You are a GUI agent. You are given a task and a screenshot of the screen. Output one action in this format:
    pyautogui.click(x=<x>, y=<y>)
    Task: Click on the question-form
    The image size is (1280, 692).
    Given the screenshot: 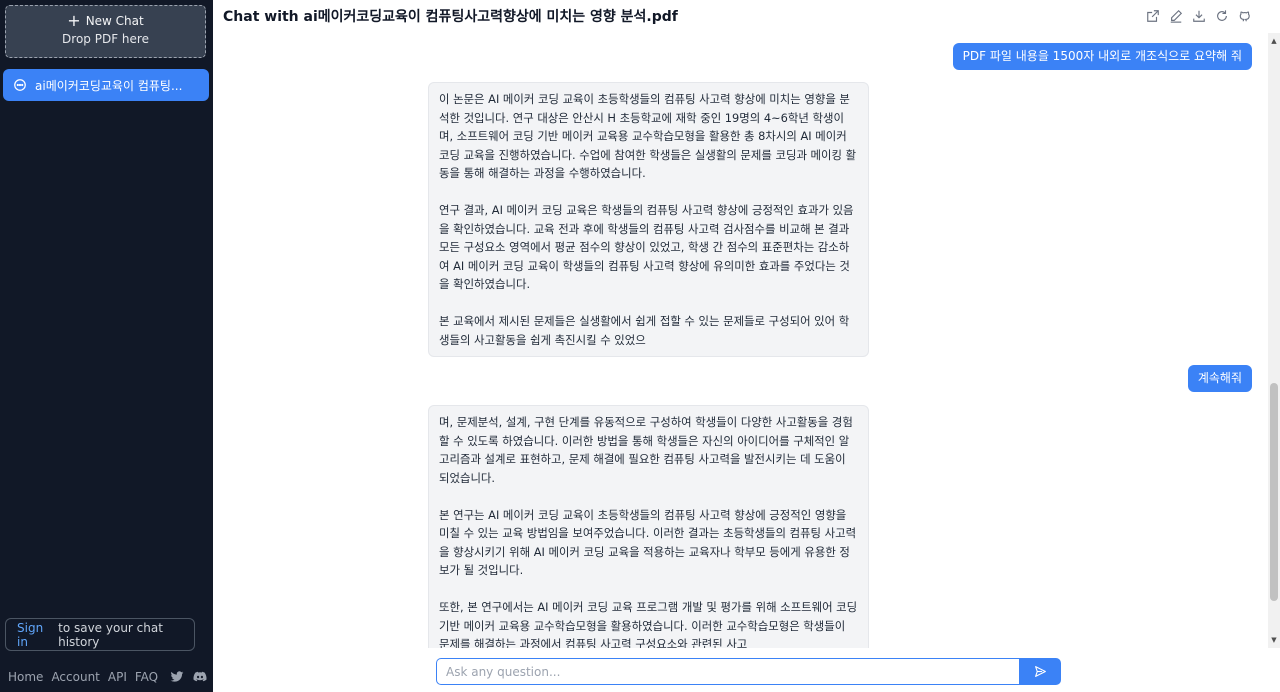 What is the action you would take?
    pyautogui.click(x=748, y=671)
    